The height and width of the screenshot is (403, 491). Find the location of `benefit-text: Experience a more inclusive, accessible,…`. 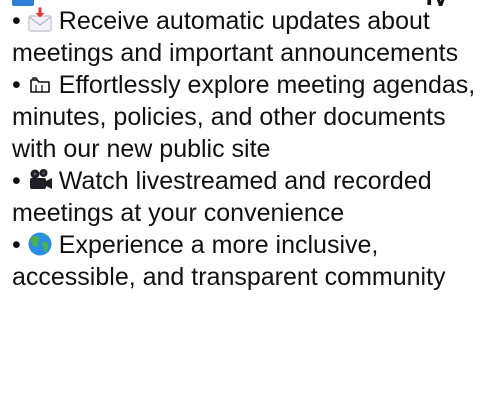

benefit-text: Experience a more inclusive, accessible,… is located at coordinates (229, 261).